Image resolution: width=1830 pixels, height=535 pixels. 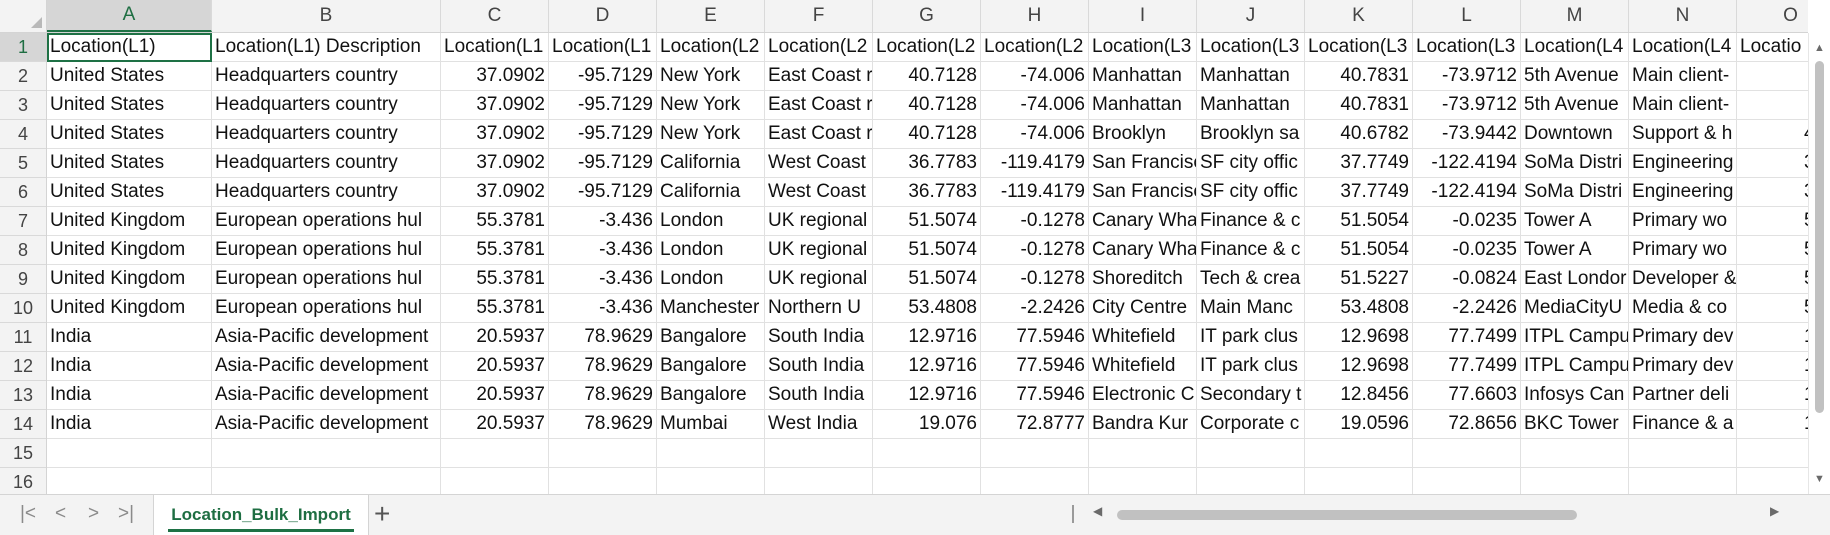 What do you see at coordinates (326, 395) in the screenshot?
I see `cell-b13: Asia-Pacific development` at bounding box center [326, 395].